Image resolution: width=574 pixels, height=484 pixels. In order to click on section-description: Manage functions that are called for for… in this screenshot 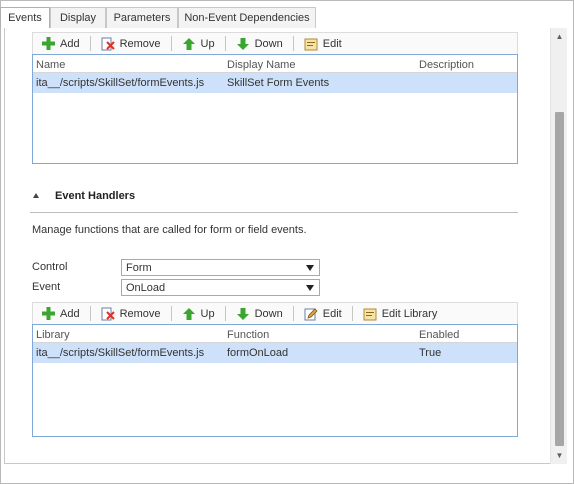, I will do `click(169, 230)`.